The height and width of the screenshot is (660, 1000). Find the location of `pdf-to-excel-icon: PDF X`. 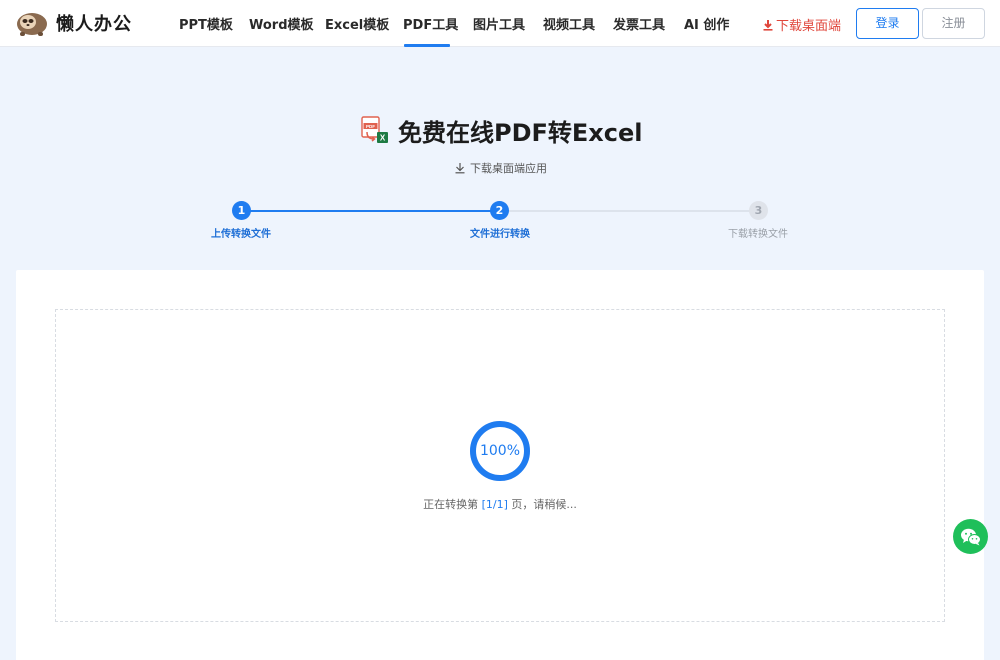

pdf-to-excel-icon: PDF X is located at coordinates (374, 129).